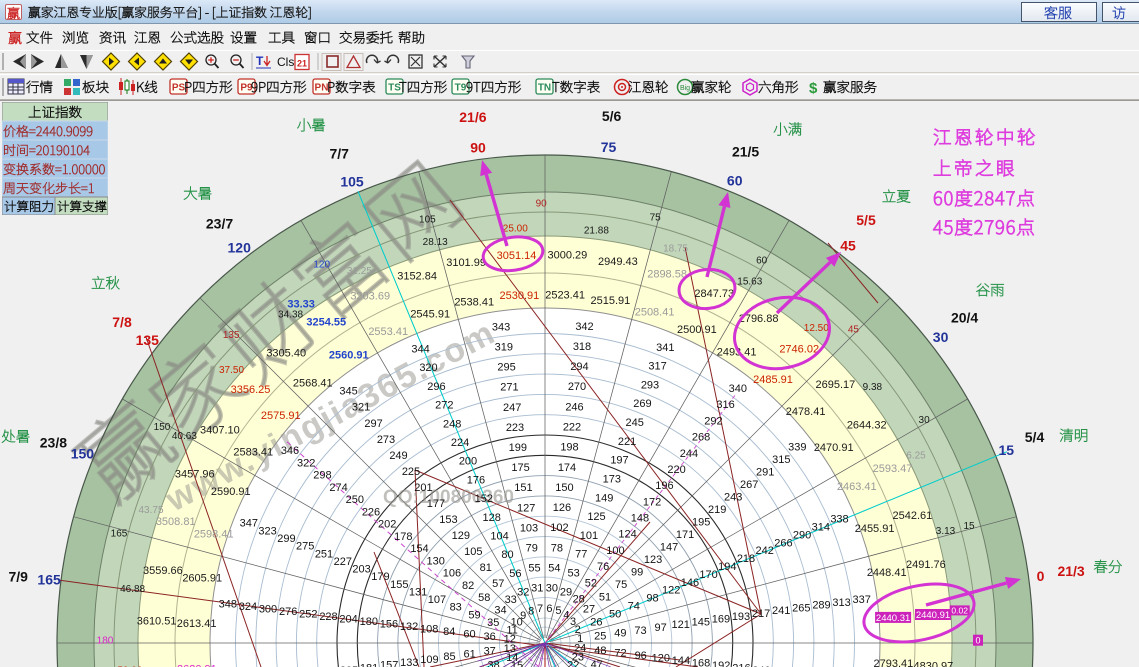 The width and height of the screenshot is (1139, 667). I want to click on svg-text: 245, so click(635, 423).